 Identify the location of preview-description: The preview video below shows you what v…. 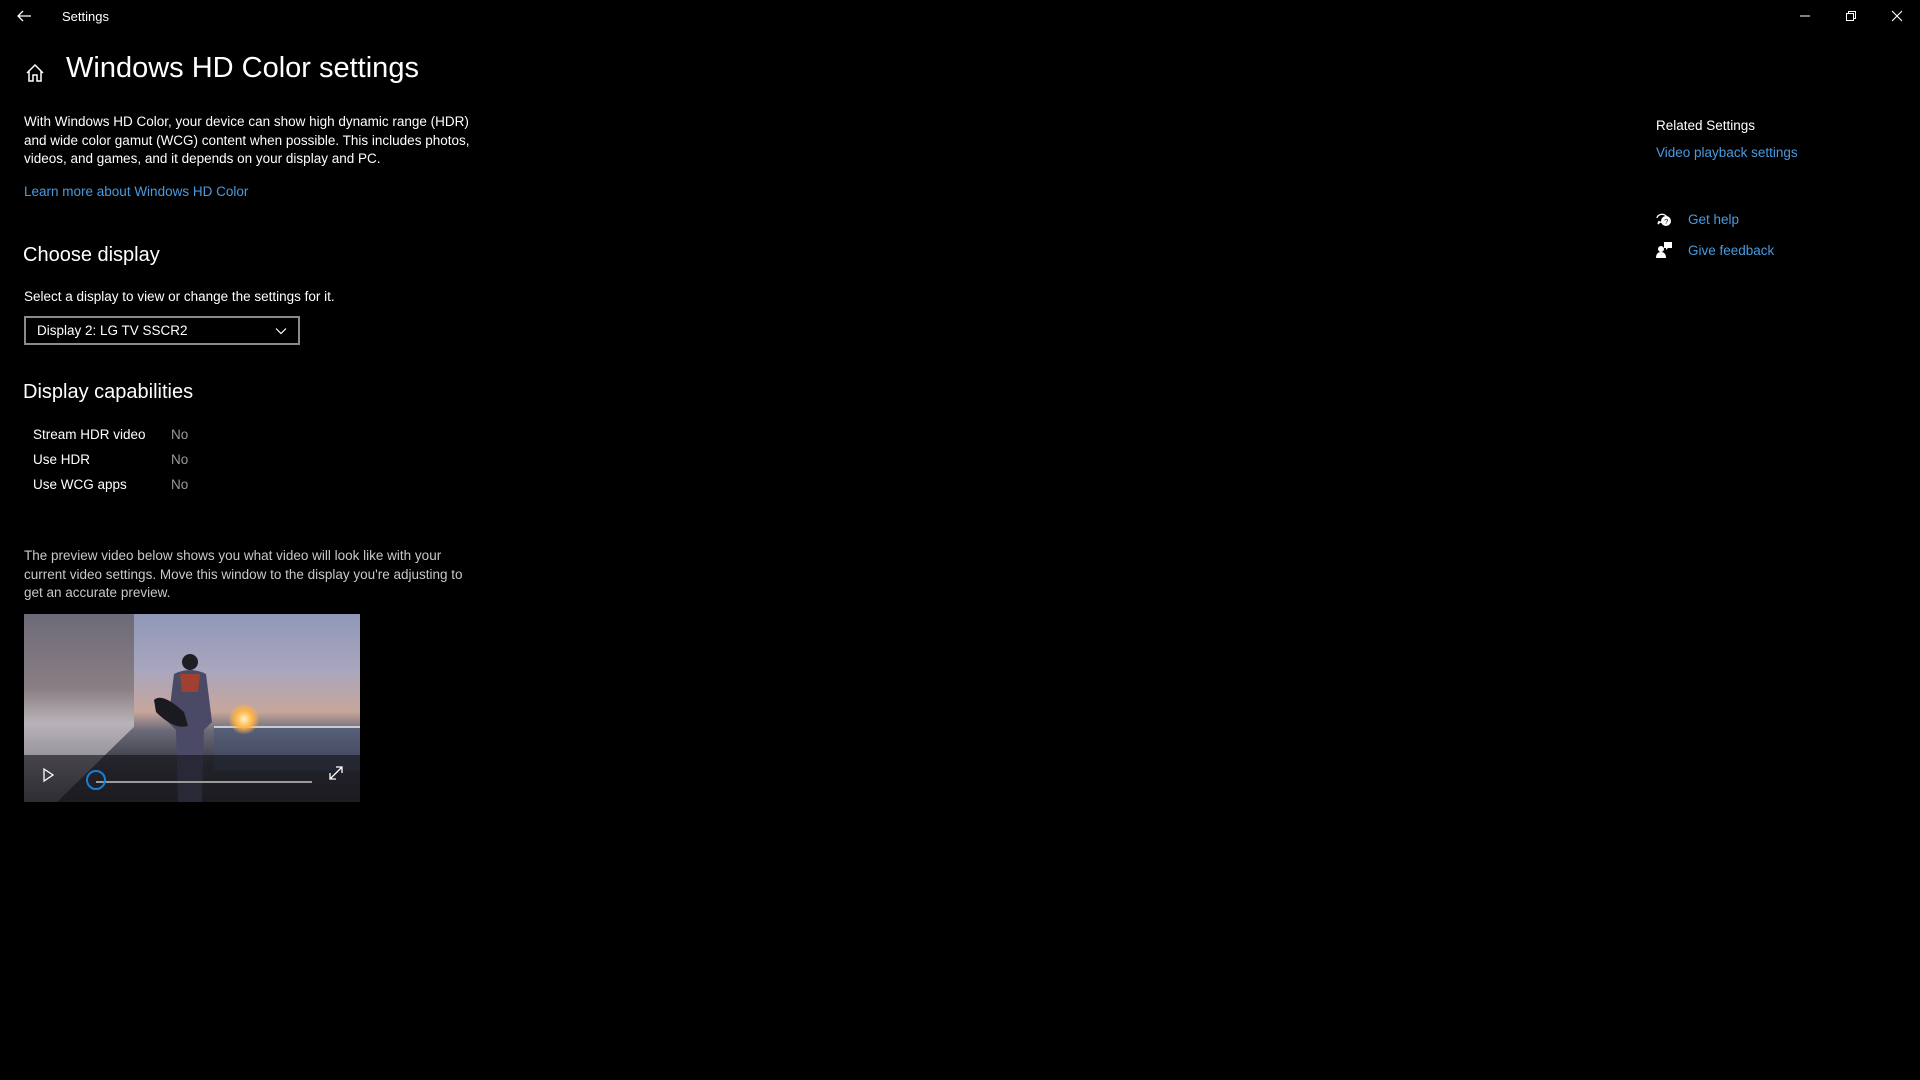
(243, 574).